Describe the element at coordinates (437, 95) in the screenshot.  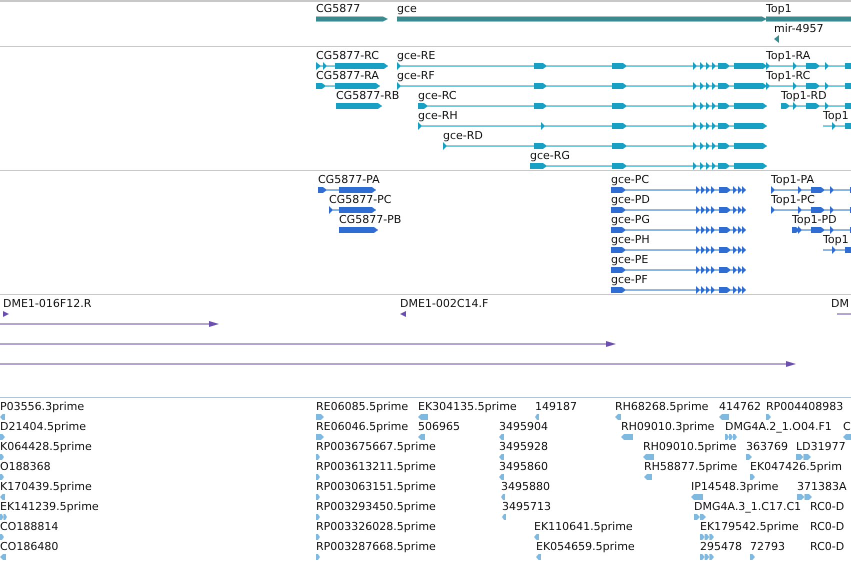
I see `transcript-label: gce-RC` at that location.